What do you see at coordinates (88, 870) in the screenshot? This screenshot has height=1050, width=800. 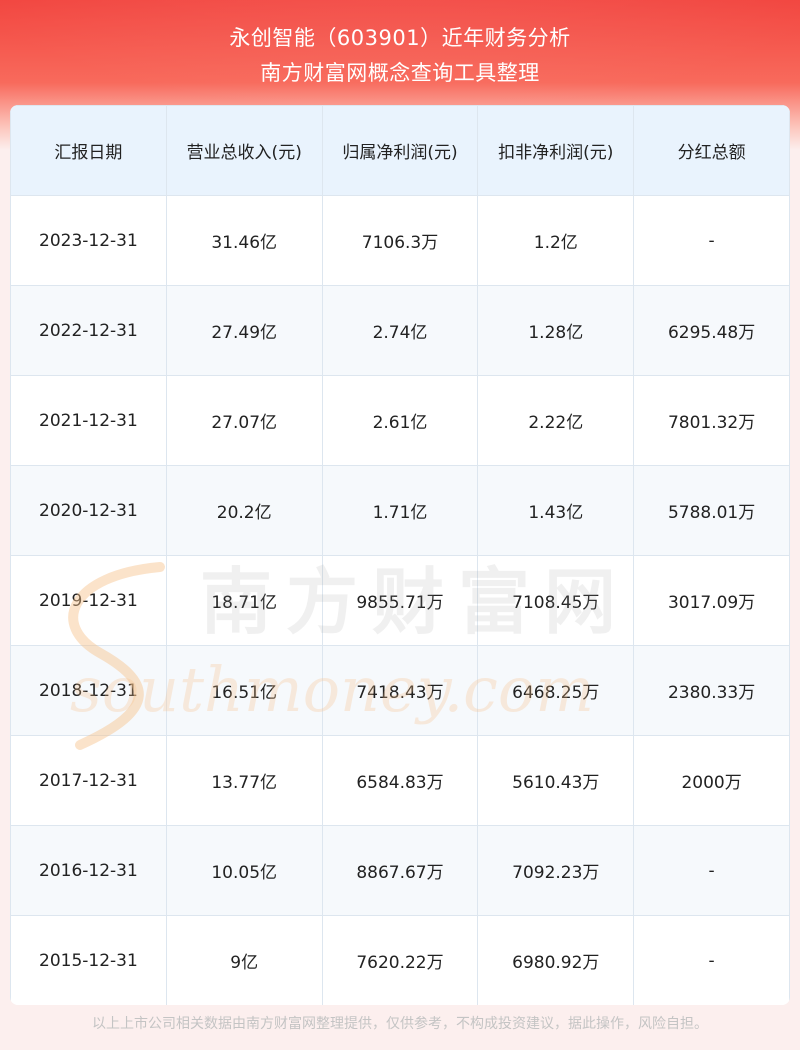 I see `report-date-cell: 2016-12-31` at bounding box center [88, 870].